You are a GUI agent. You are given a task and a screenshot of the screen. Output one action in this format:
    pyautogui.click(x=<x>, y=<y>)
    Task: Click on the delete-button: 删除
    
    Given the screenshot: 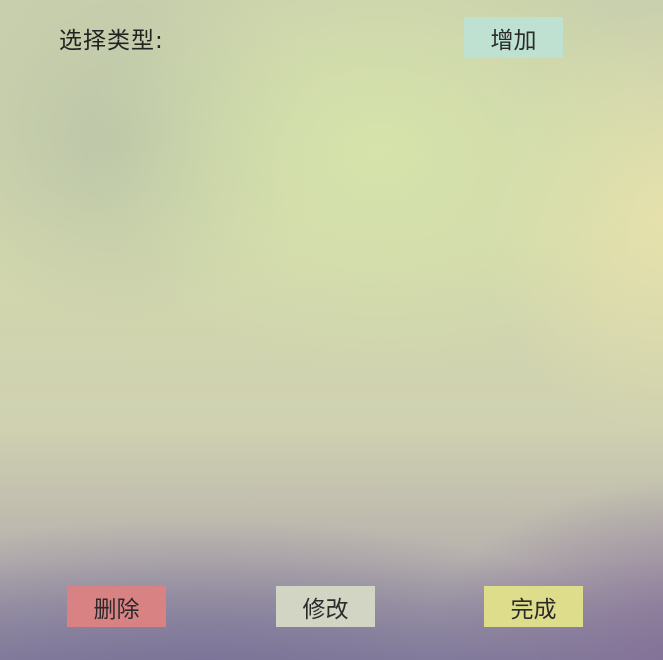 What is the action you would take?
    pyautogui.click(x=116, y=606)
    